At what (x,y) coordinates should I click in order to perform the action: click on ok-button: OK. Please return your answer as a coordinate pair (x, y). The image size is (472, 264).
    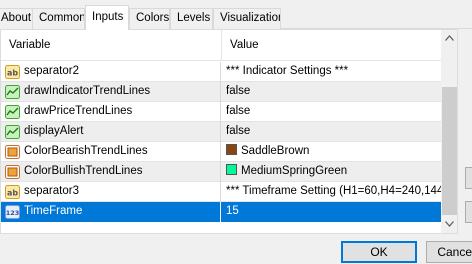
    Looking at the image, I should click on (379, 252).